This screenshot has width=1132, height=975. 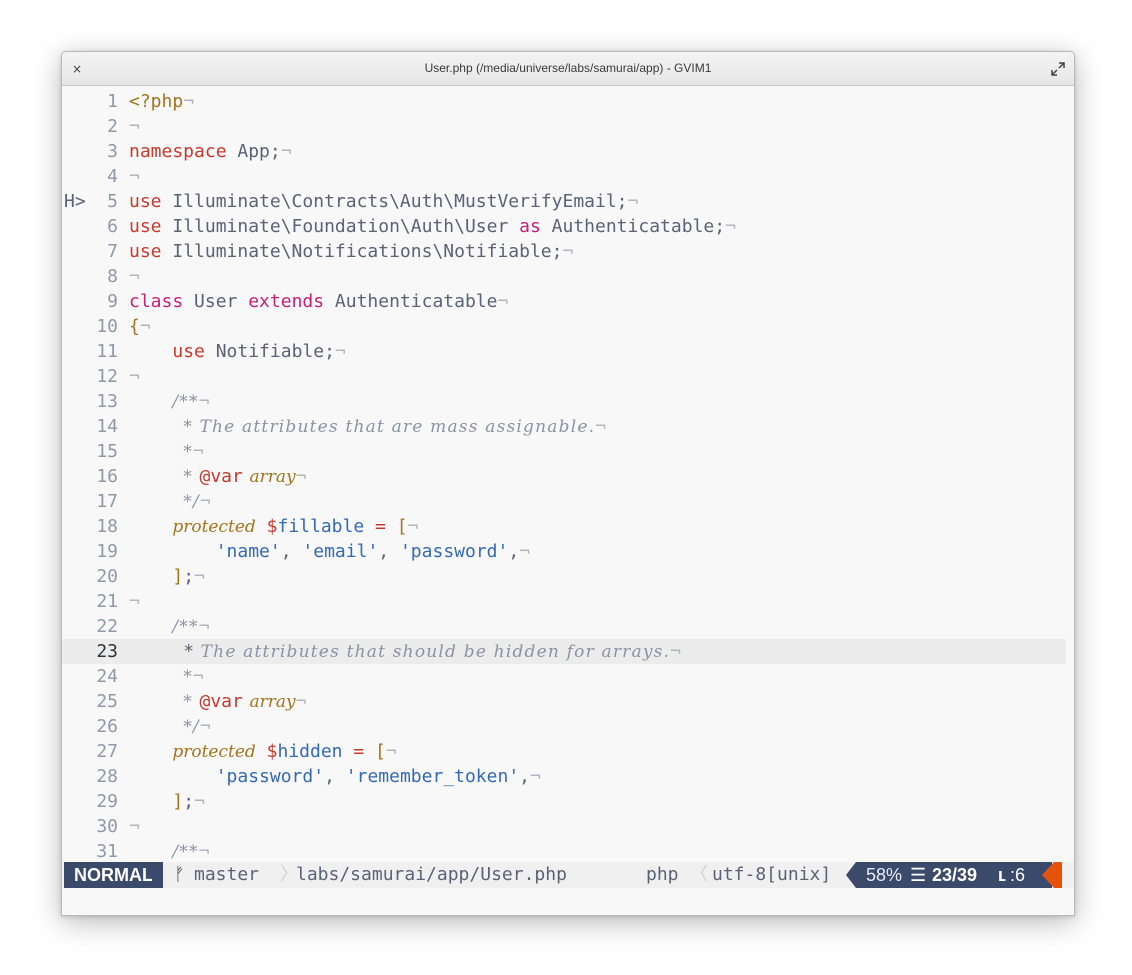 What do you see at coordinates (564, 276) in the screenshot?
I see `code-line: 8 ¬` at bounding box center [564, 276].